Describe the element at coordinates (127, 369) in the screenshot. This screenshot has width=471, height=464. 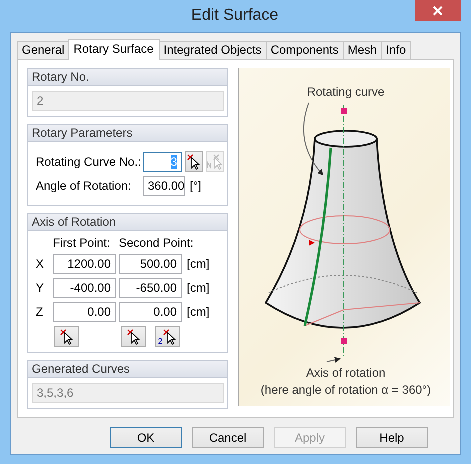
I see `group-title: Generated Curves` at that location.